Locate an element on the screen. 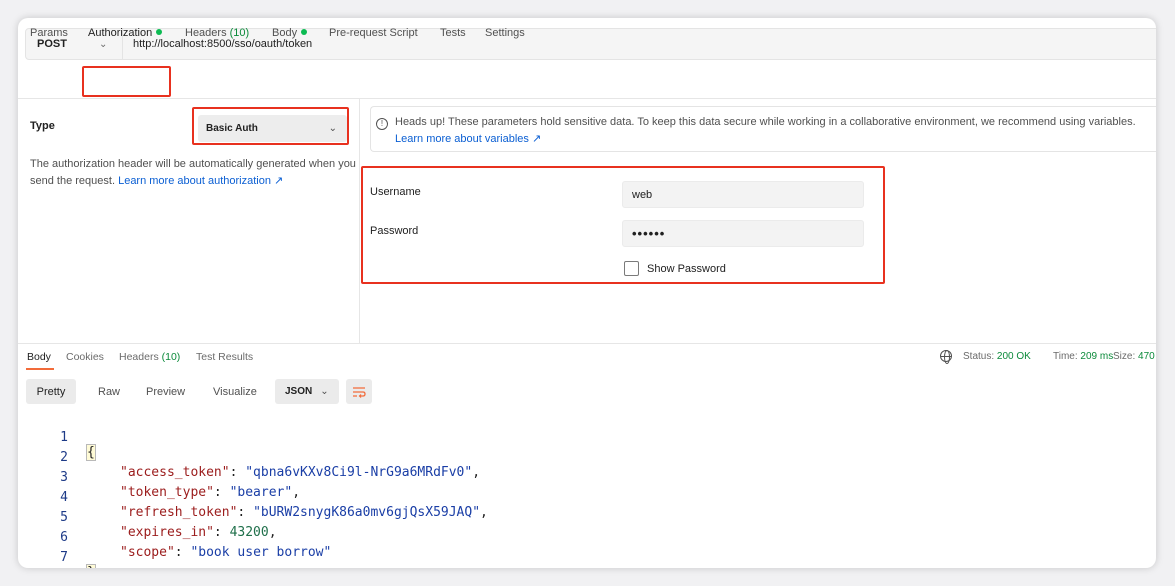 Image resolution: width=1175 pixels, height=586 pixels. code-line: 3 "token_type": "bearer", is located at coordinates (159, 477).